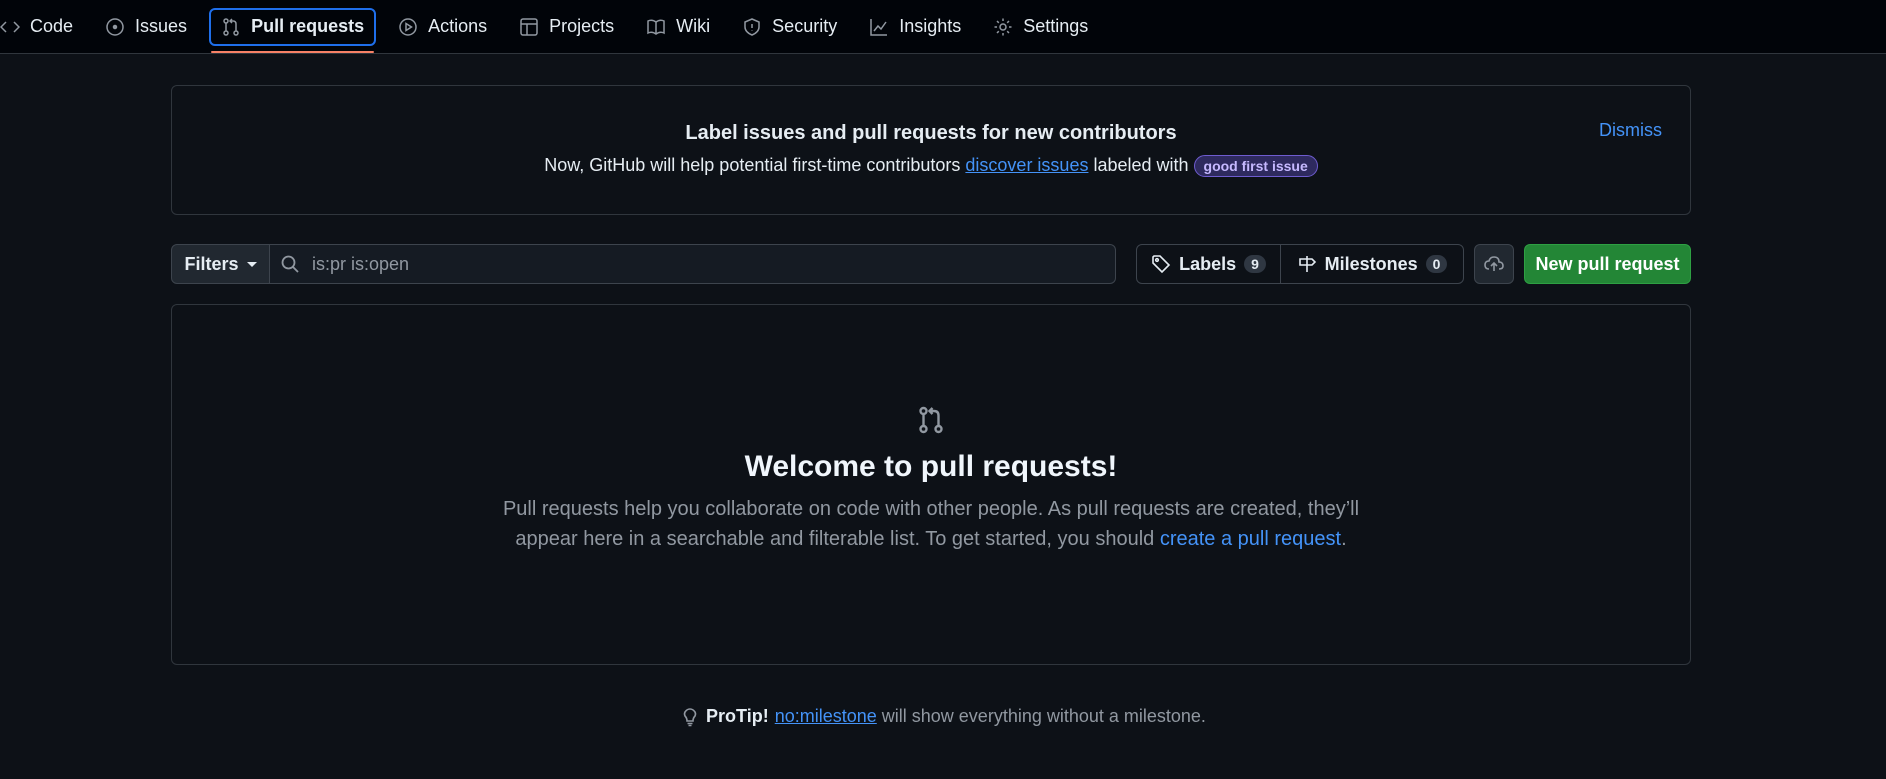  Describe the element at coordinates (702, 264) in the screenshot. I see `search-input` at that location.